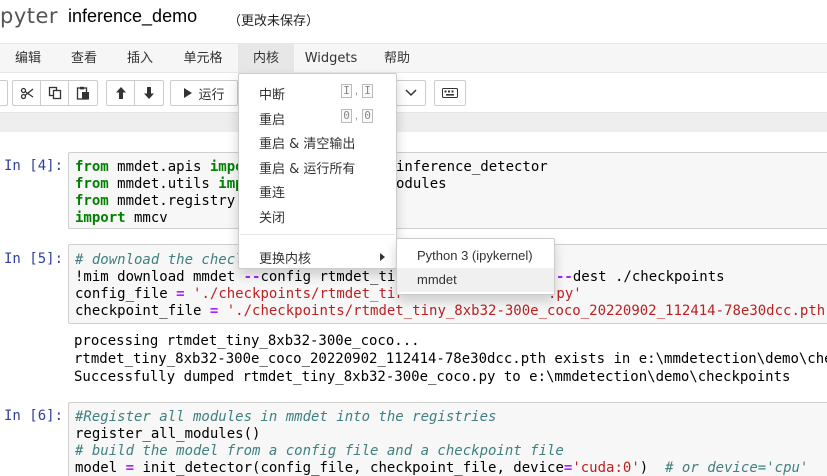 This screenshot has width=827, height=476. I want to click on change-kernel-submenu: Python 3 (ipykernel) mmdet, so click(475, 266).